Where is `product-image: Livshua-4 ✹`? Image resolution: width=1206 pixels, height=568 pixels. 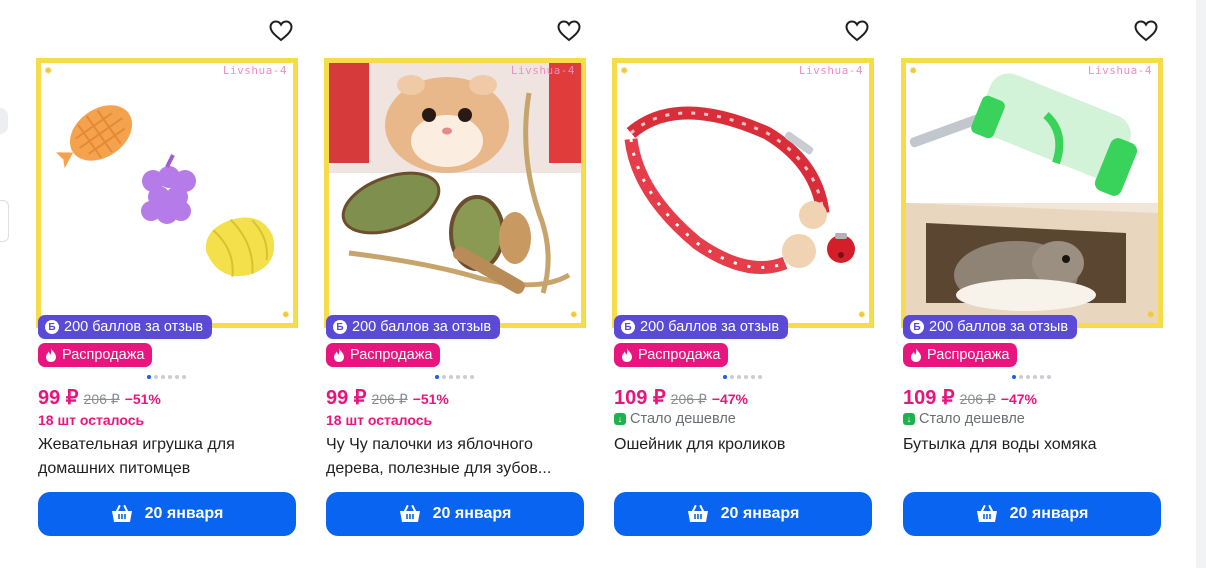
product-image: Livshua-4 ✹ is located at coordinates (455, 193).